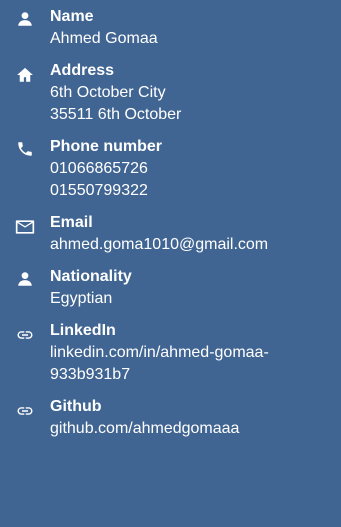 This screenshot has height=527, width=341. Describe the element at coordinates (116, 114) in the screenshot. I see `address-line-2: 35511 6th October` at that location.